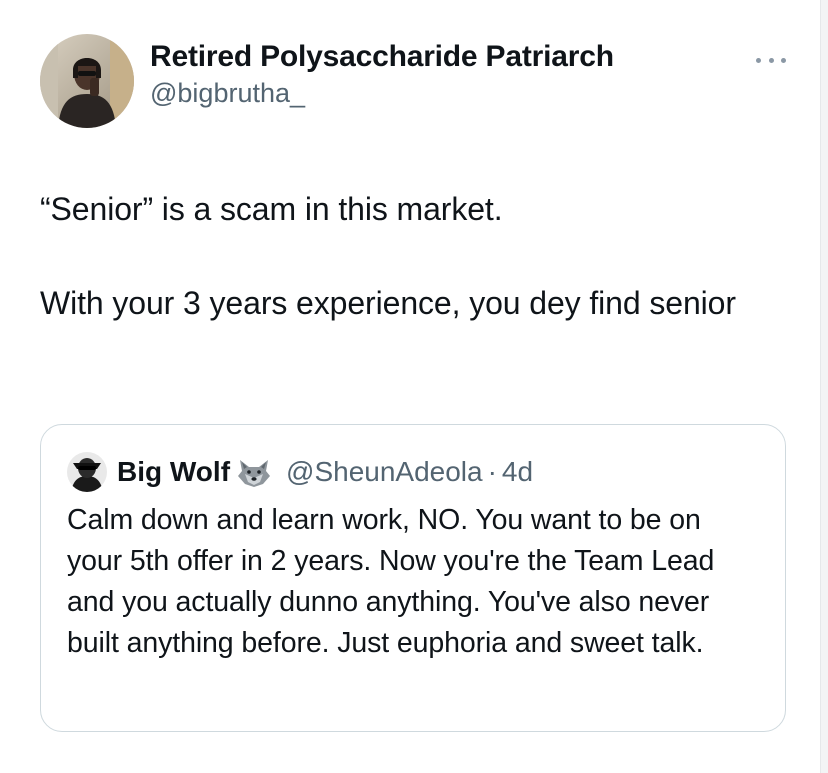 This screenshot has width=828, height=773. Describe the element at coordinates (384, 472) in the screenshot. I see `quoted-author-handle: @SheunAdeola` at that location.